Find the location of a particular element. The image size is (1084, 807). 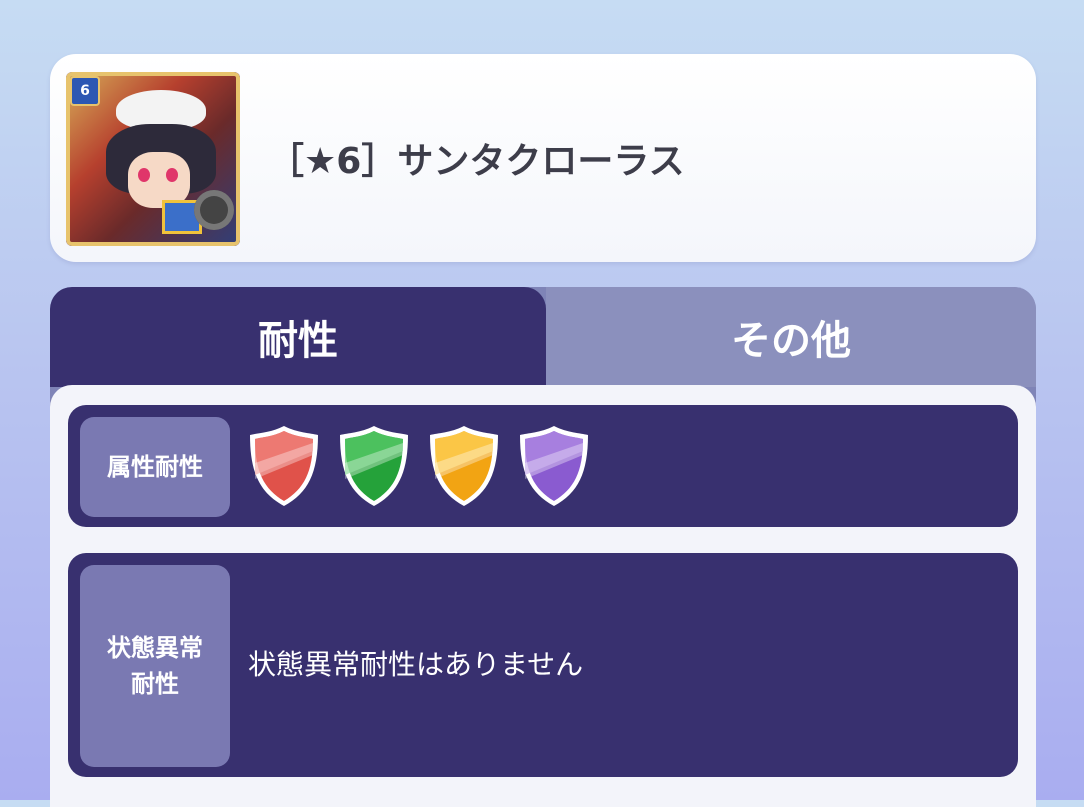

tab-other: その他 is located at coordinates (791, 337).